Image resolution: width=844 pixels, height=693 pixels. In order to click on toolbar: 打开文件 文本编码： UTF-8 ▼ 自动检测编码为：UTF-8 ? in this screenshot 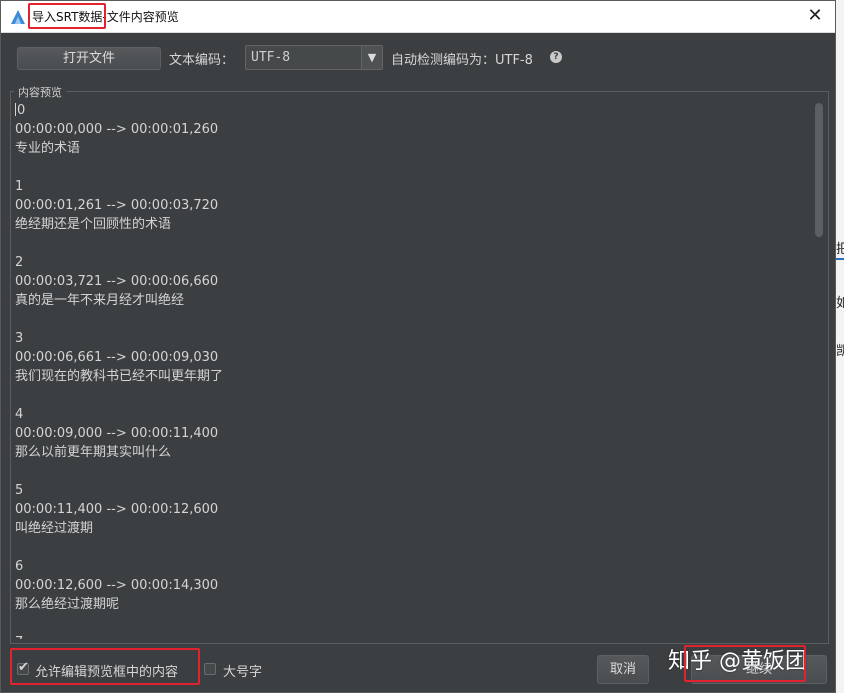, I will do `click(418, 57)`.